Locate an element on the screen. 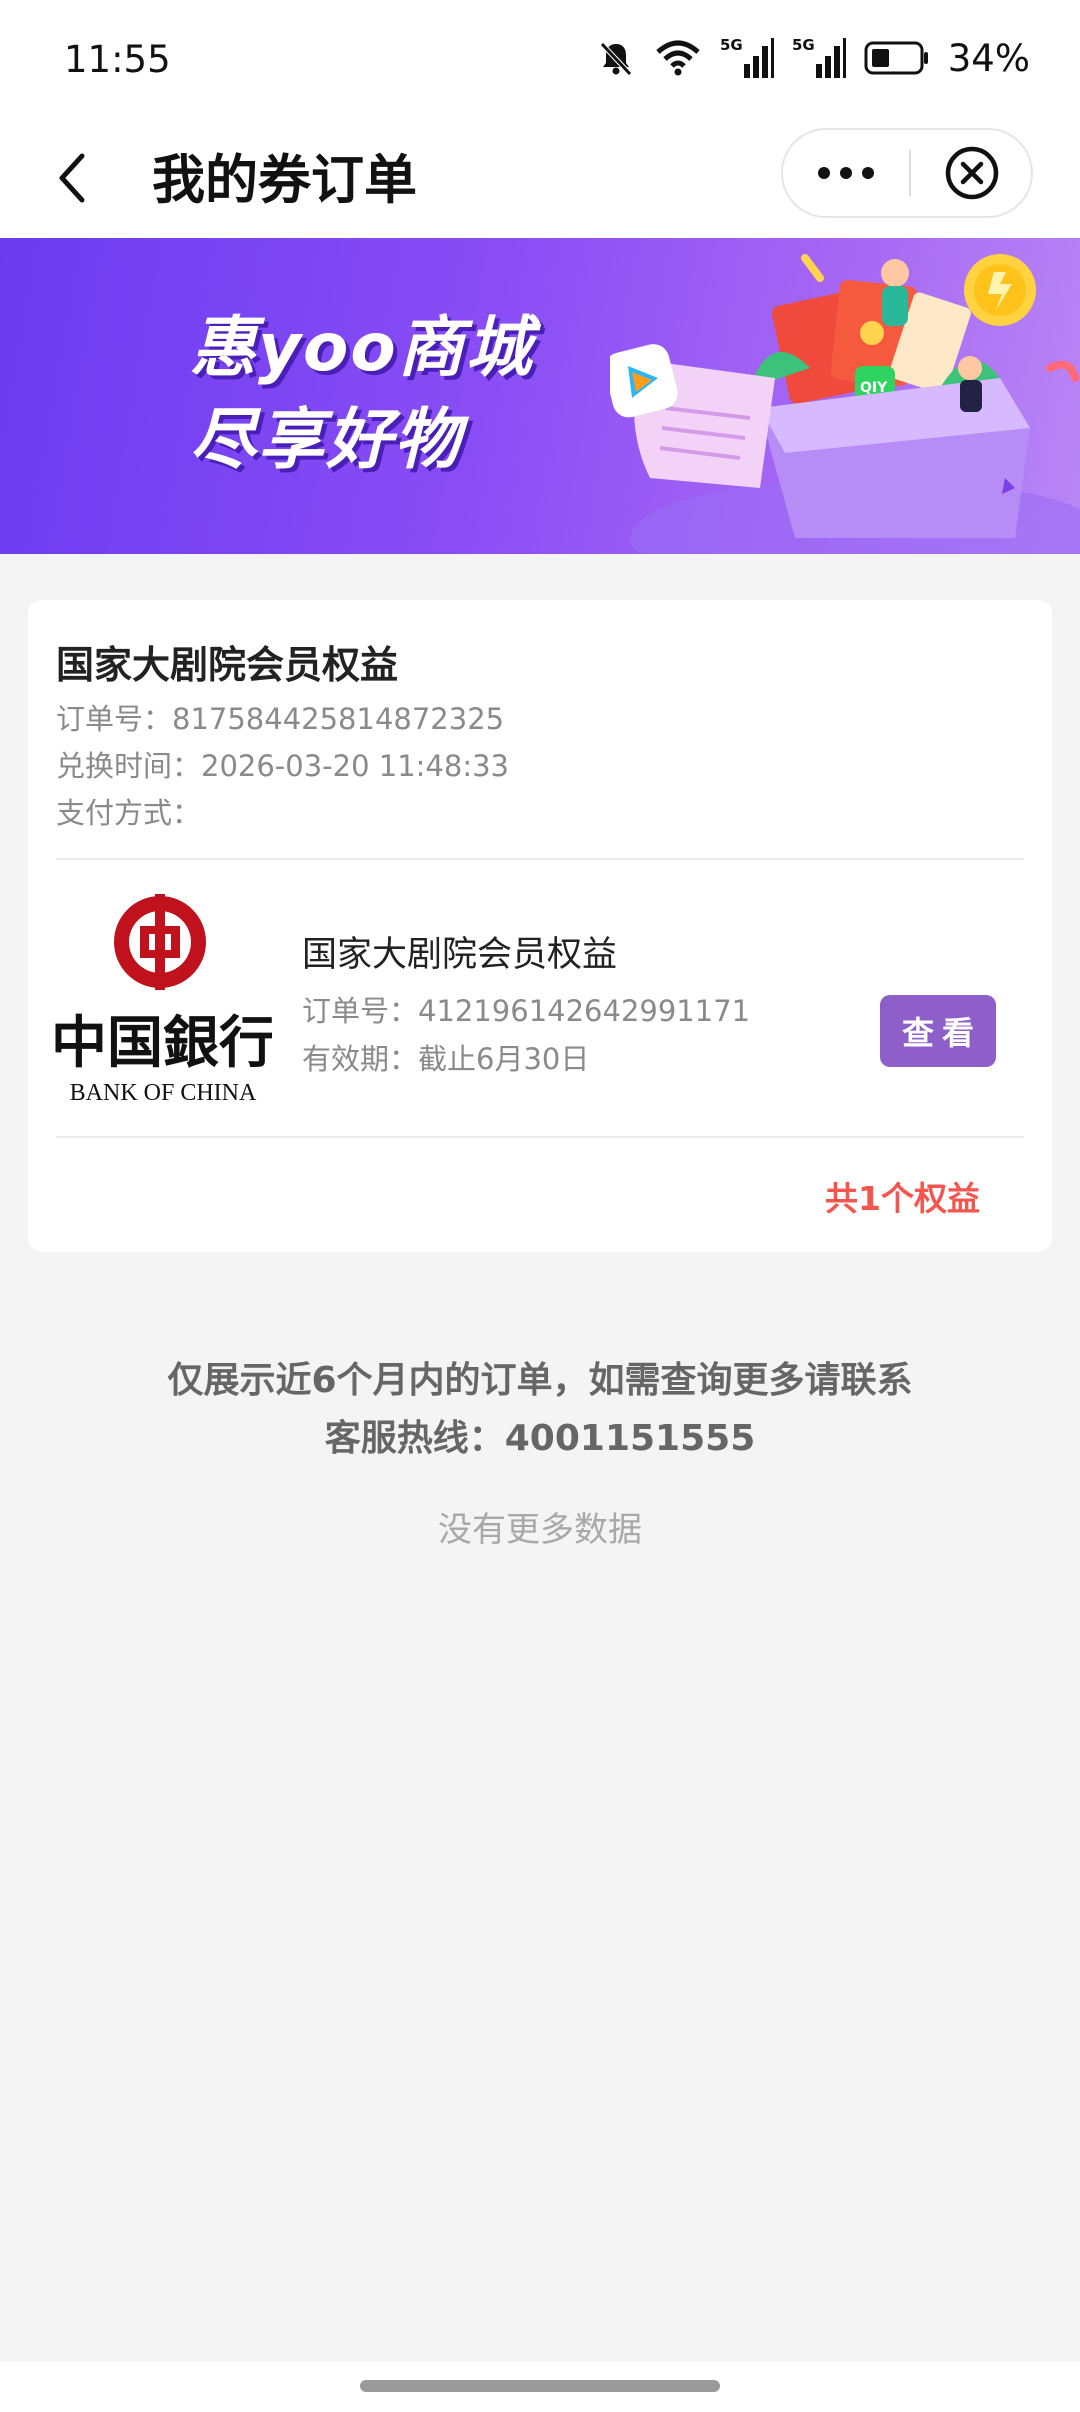 The height and width of the screenshot is (2412, 1080). page-title: 我的券订单 is located at coordinates (284, 180).